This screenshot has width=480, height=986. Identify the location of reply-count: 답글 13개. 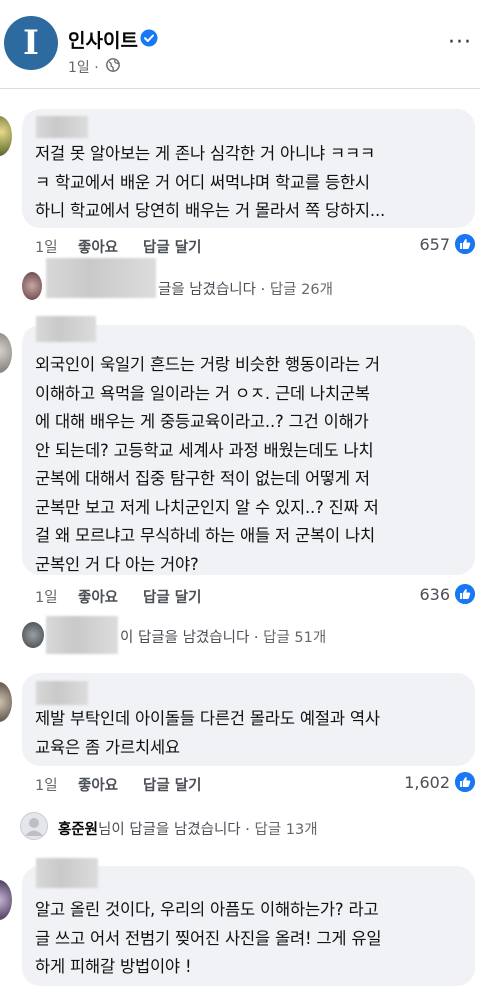
(285, 830).